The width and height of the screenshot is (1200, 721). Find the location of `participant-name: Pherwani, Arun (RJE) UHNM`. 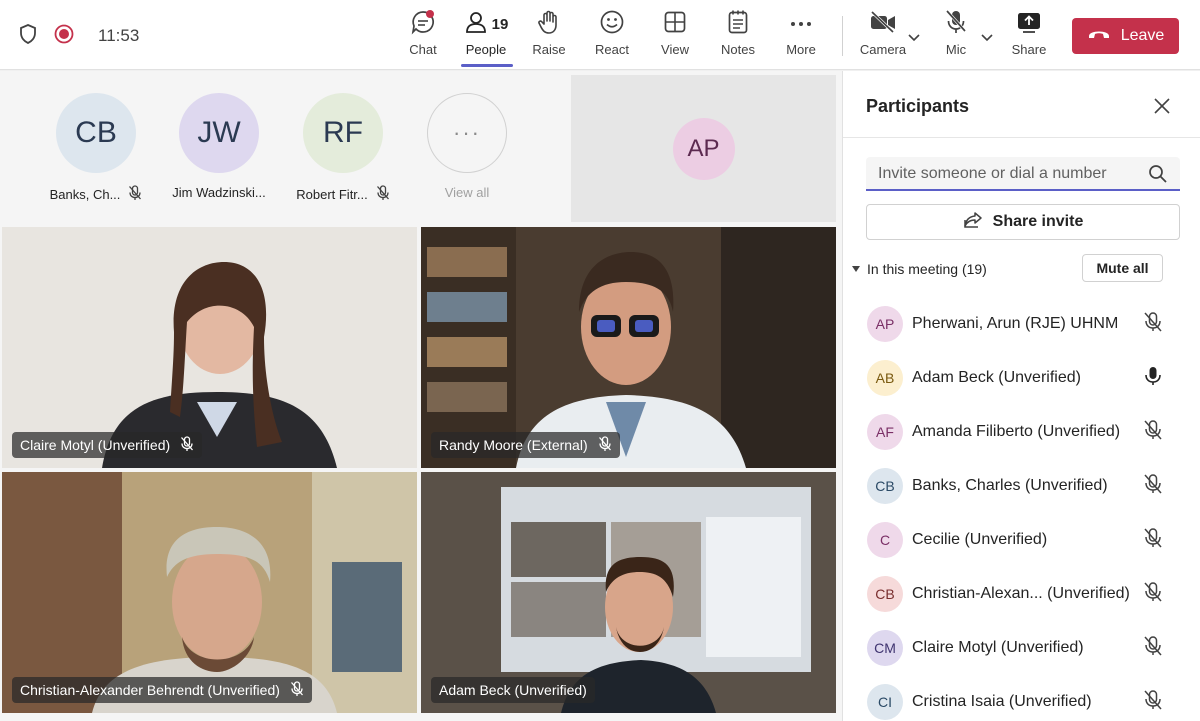

participant-name: Pherwani, Arun (RJE) UHNM is located at coordinates (1015, 323).